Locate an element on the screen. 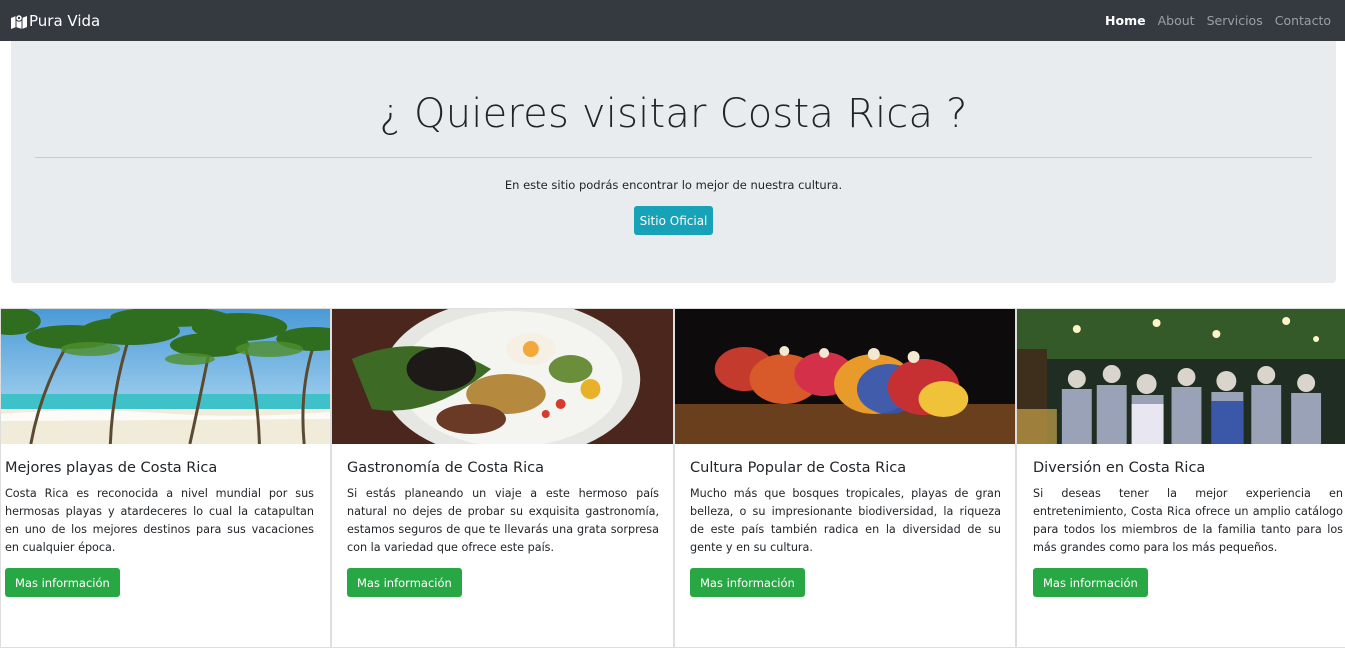 The height and width of the screenshot is (648, 1345). official-site-button: Sitio Oficial is located at coordinates (673, 220).